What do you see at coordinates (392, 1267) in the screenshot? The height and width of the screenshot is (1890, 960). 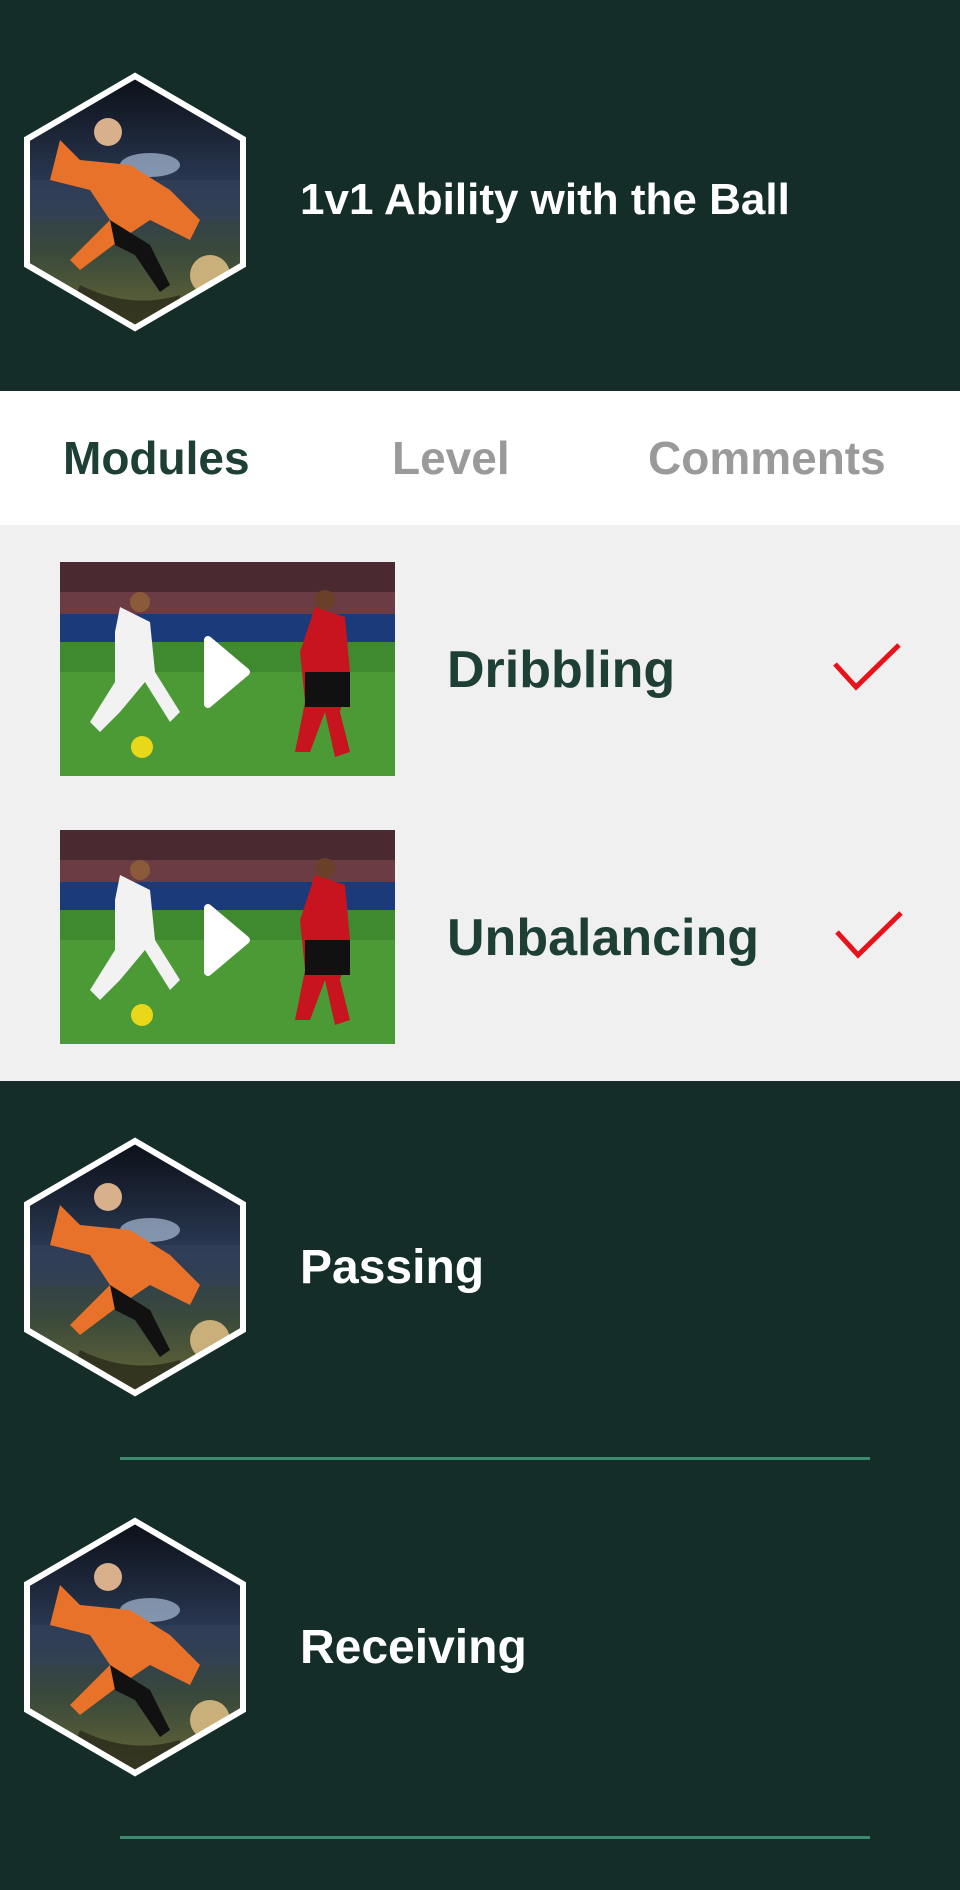 I see `section-label: Passing` at bounding box center [392, 1267].